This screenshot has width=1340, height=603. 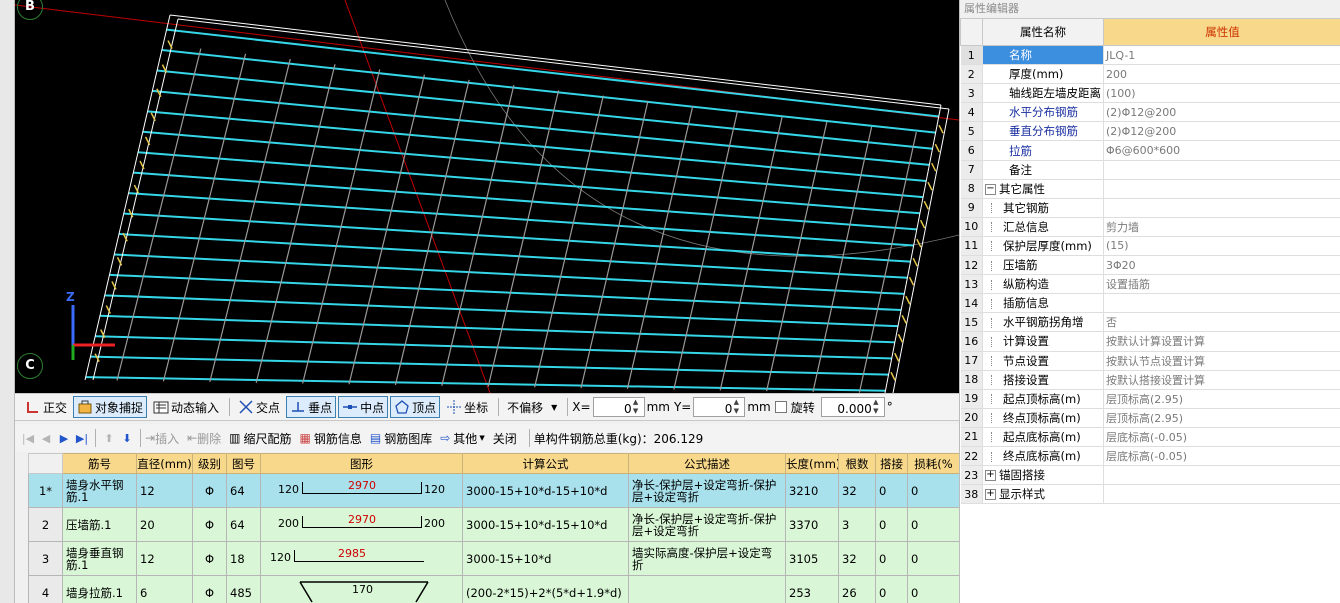 I want to click on offset-mode-dropdown: 不偏移 ▼, so click(x=532, y=407).